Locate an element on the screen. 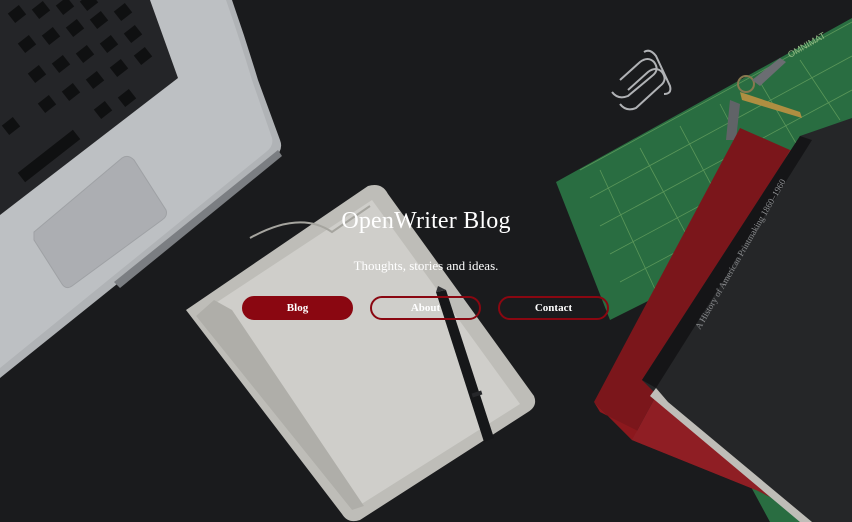 Image resolution: width=852 pixels, height=522 pixels. contact-button: Contact is located at coordinates (553, 308).